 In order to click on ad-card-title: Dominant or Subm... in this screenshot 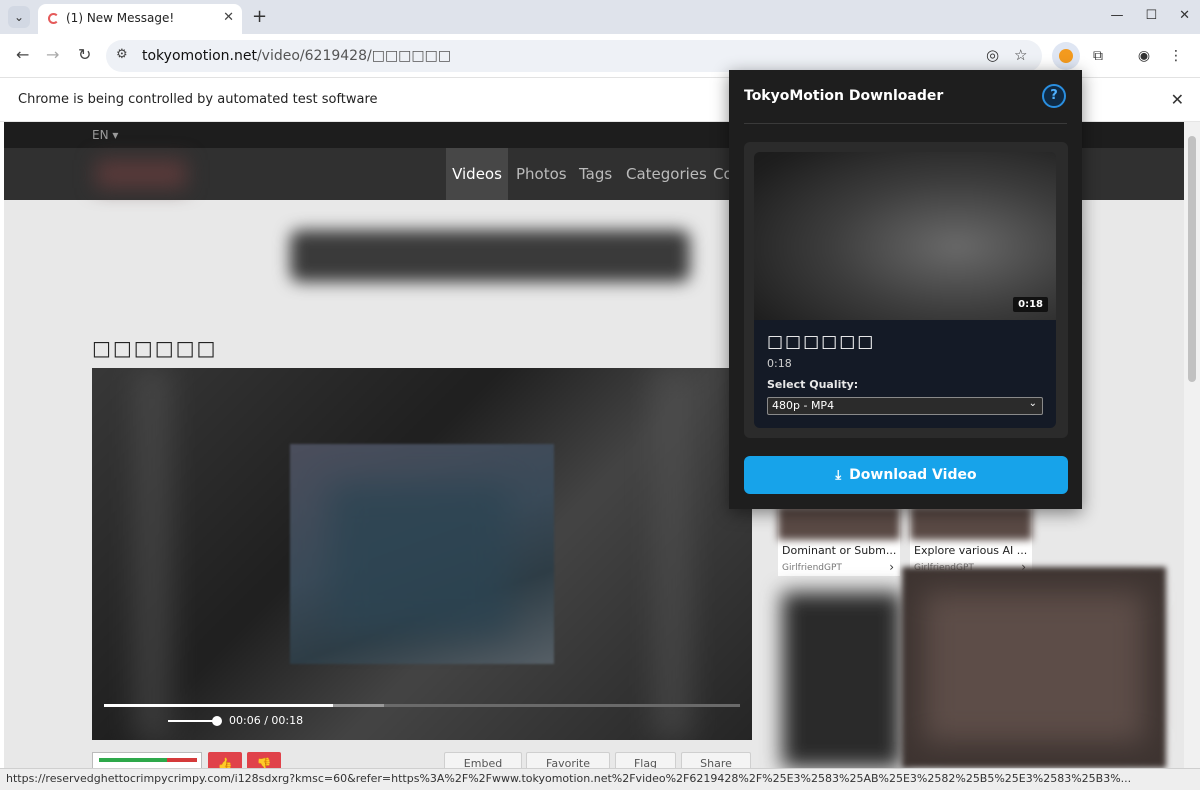, I will do `click(839, 550)`.